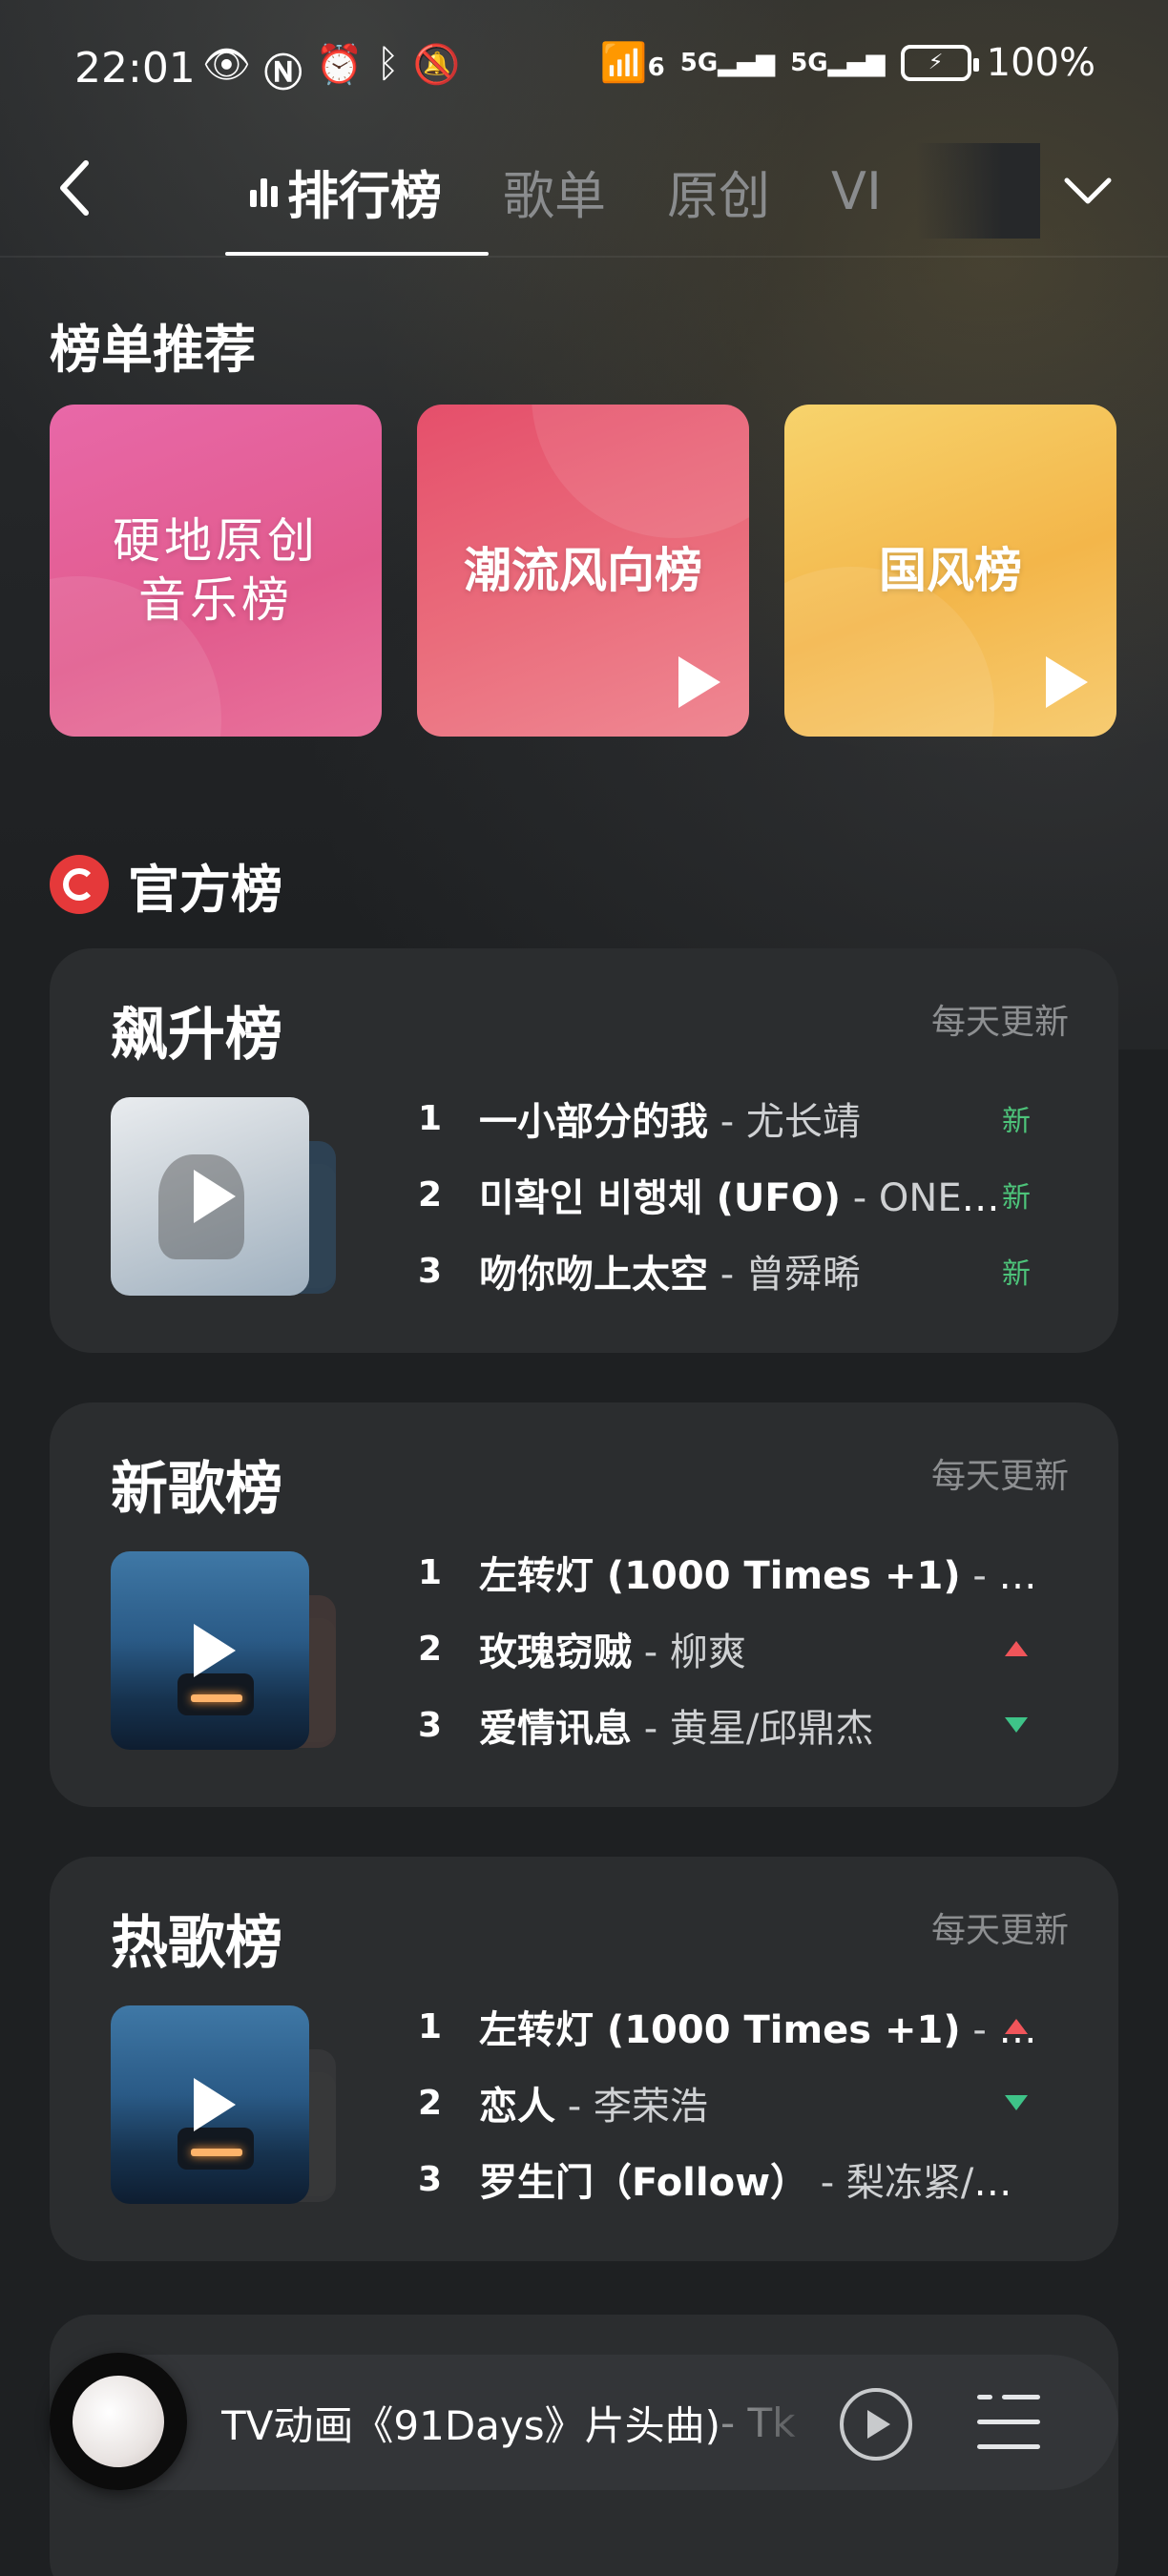 Image resolution: width=1168 pixels, height=2576 pixels. I want to click on song-row: 1 一小部分的我 - 尤长靖, so click(743, 1118).